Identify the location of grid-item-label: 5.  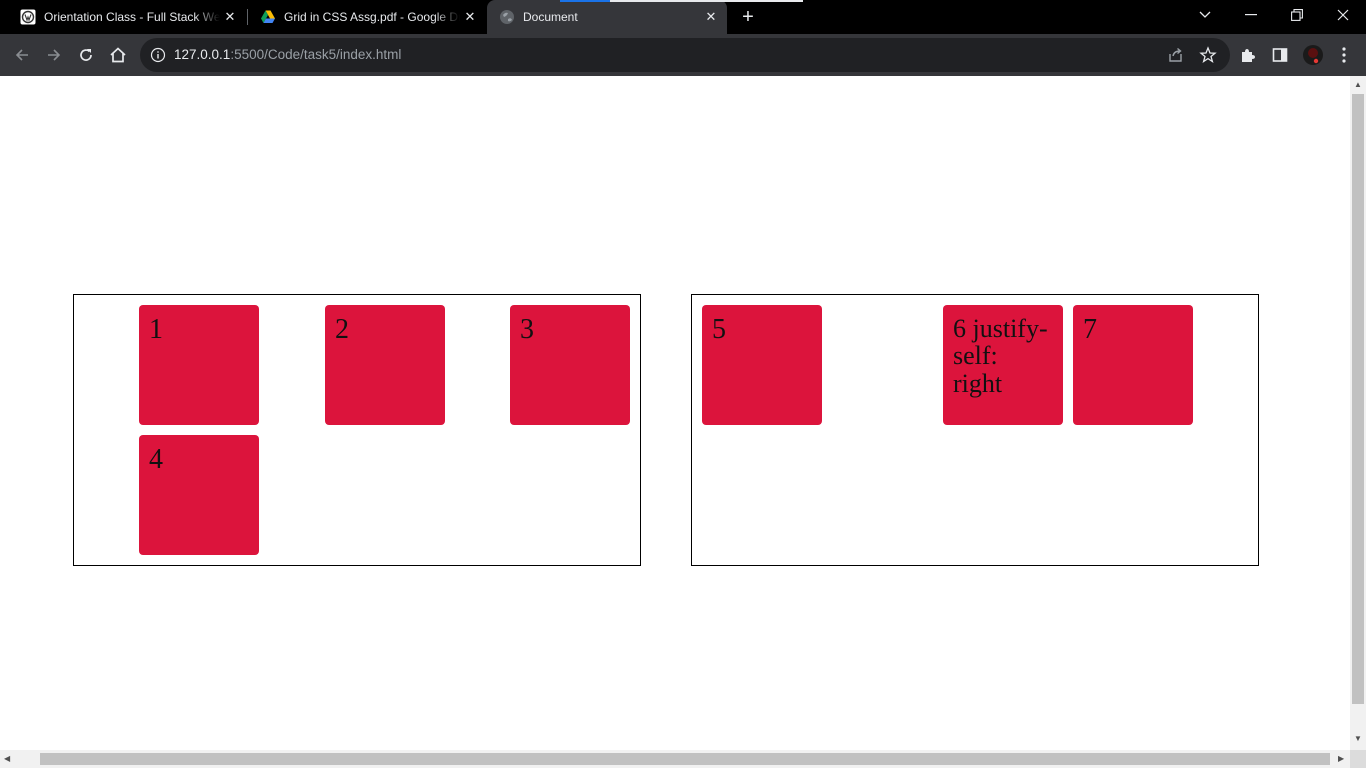
(719, 329).